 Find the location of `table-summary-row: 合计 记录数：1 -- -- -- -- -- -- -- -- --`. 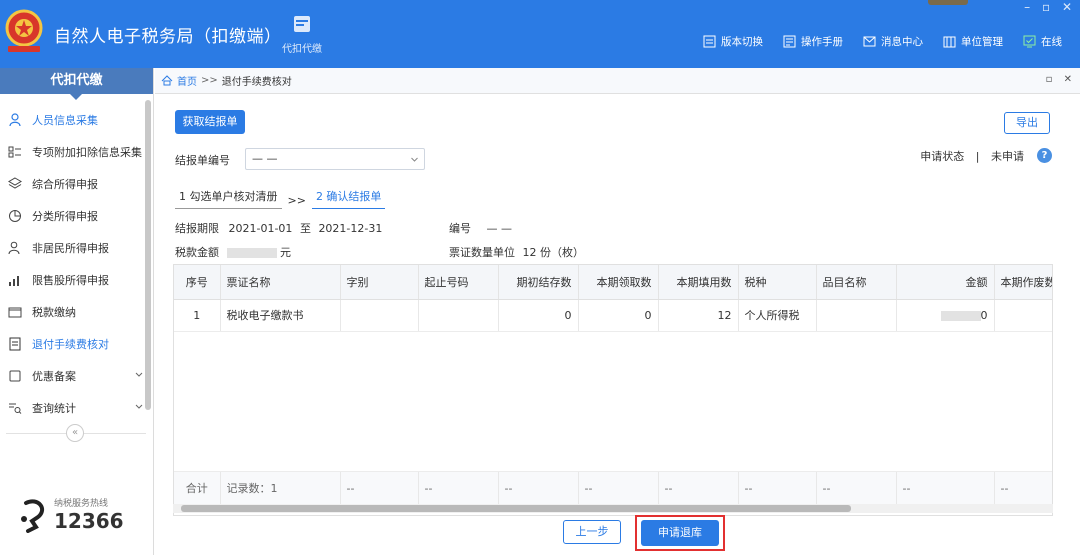

table-summary-row: 合计 记录数：1 -- -- -- -- -- -- -- -- -- is located at coordinates (613, 488).